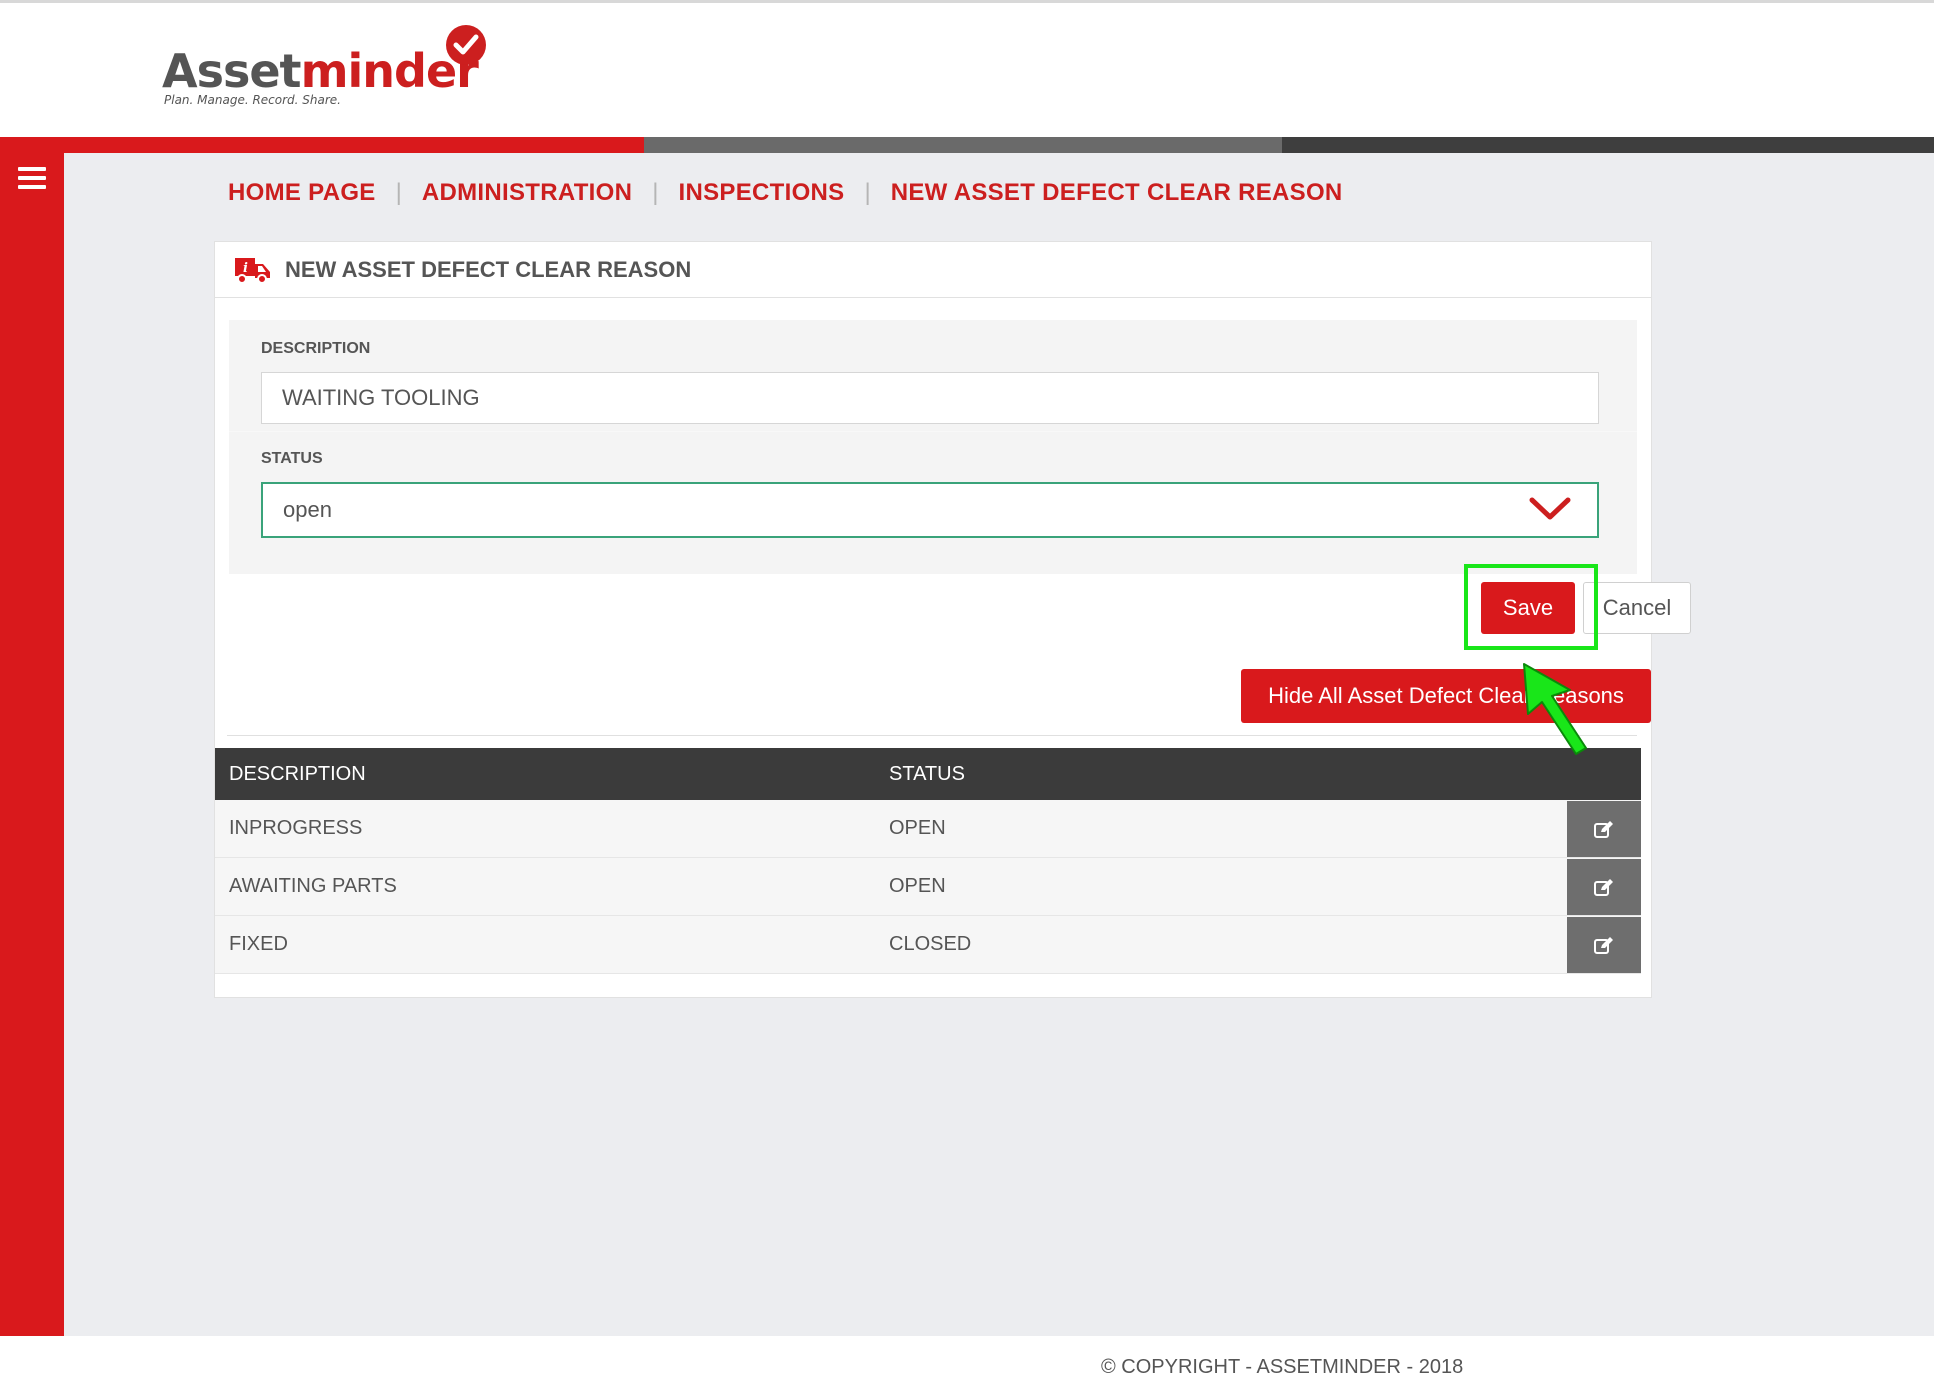  I want to click on hamburger-icon, so click(32, 180).